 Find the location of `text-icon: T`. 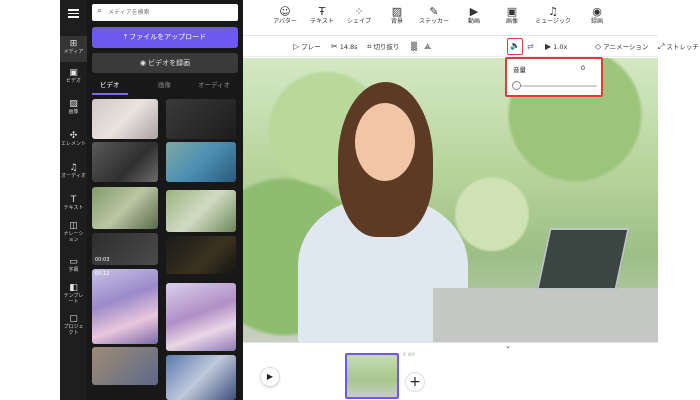

text-icon: T is located at coordinates (73, 200).